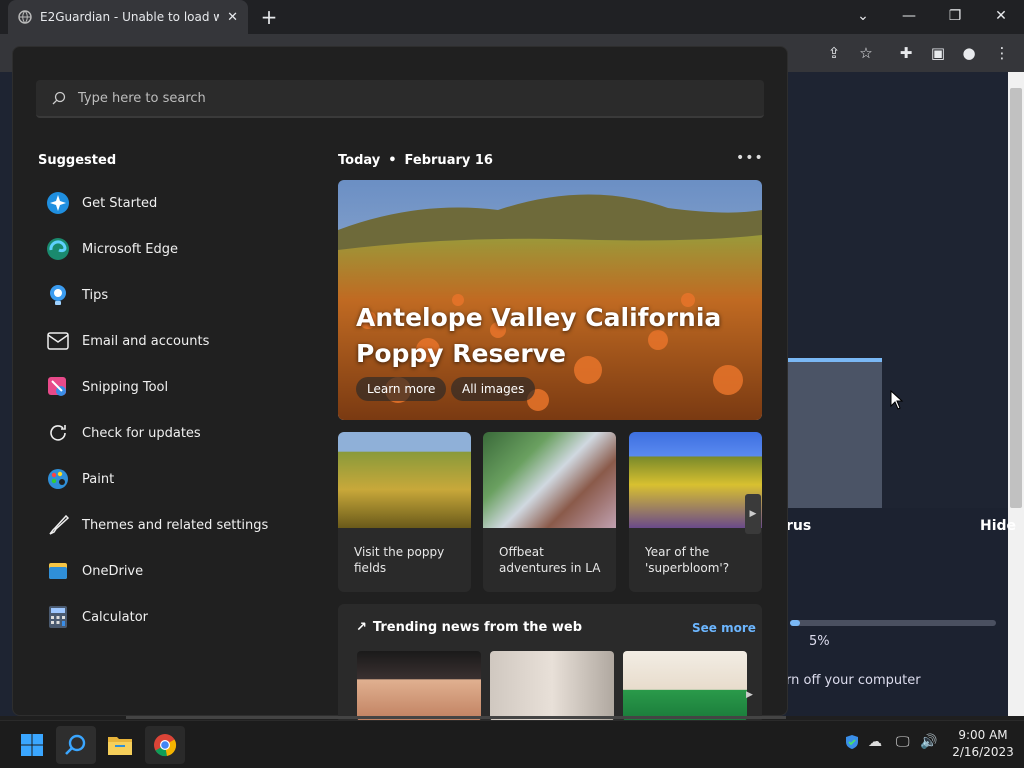 The image size is (1024, 768). Describe the element at coordinates (493, 389) in the screenshot. I see `all-images-button: All images` at that location.